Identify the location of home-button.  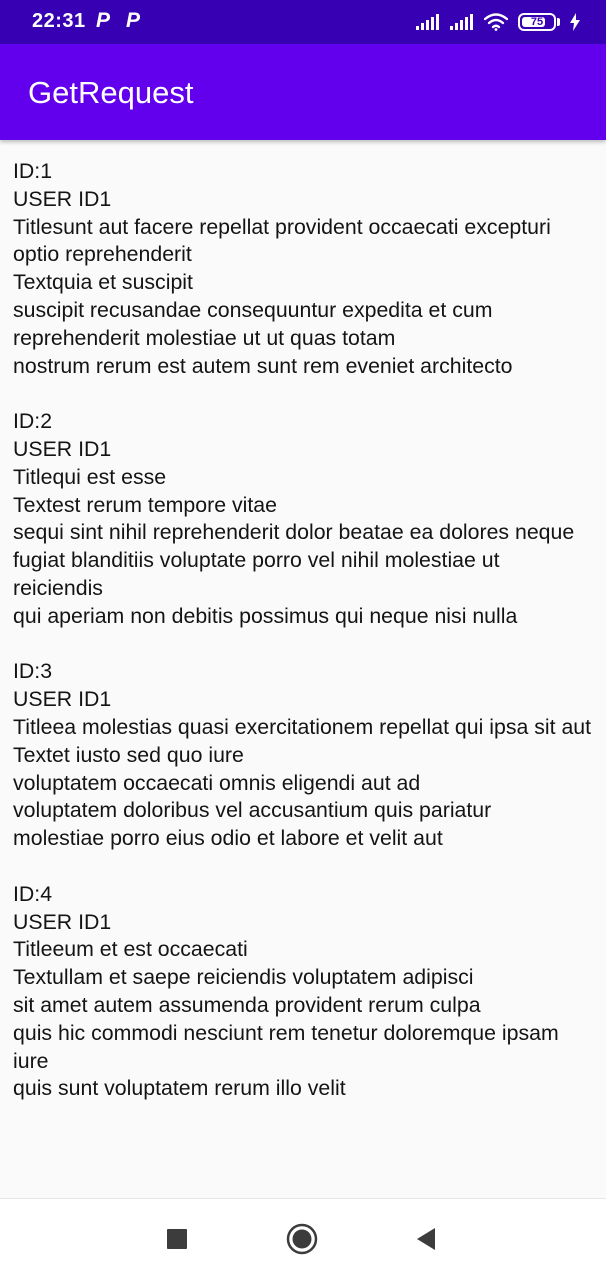
(302, 1241).